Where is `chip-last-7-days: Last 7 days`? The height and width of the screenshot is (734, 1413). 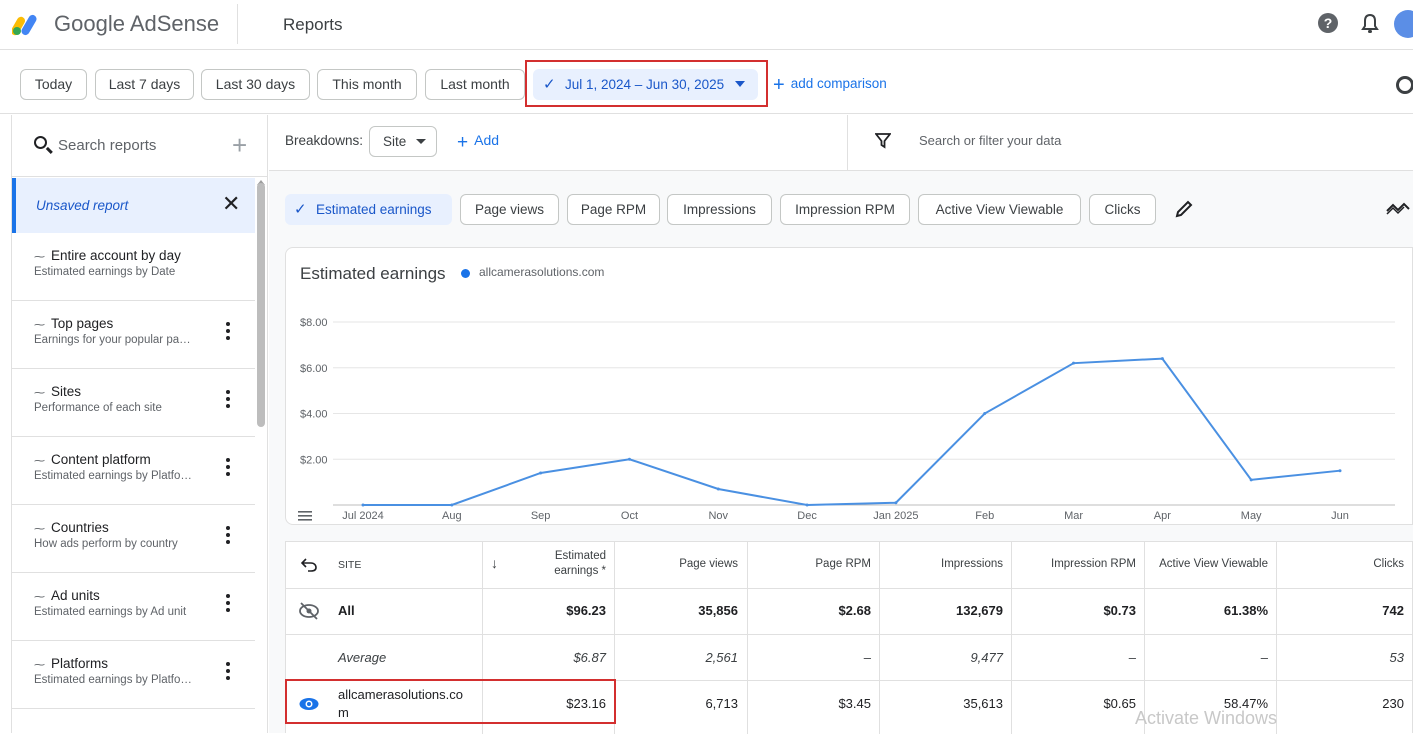 chip-last-7-days: Last 7 days is located at coordinates (144, 84).